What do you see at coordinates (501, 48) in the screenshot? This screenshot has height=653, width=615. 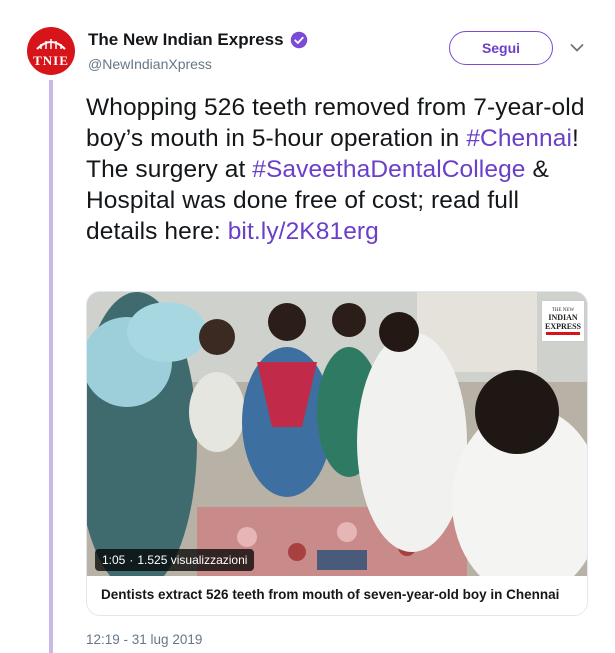 I see `follow-button: Segui` at bounding box center [501, 48].